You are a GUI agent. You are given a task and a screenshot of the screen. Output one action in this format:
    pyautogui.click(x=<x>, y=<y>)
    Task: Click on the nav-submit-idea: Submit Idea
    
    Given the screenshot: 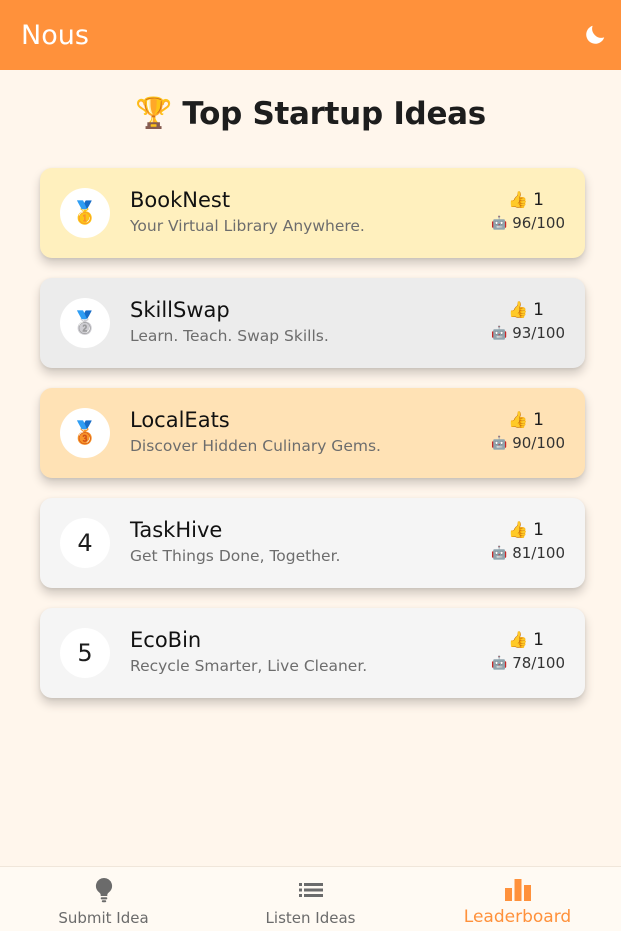 What is the action you would take?
    pyautogui.click(x=103, y=899)
    